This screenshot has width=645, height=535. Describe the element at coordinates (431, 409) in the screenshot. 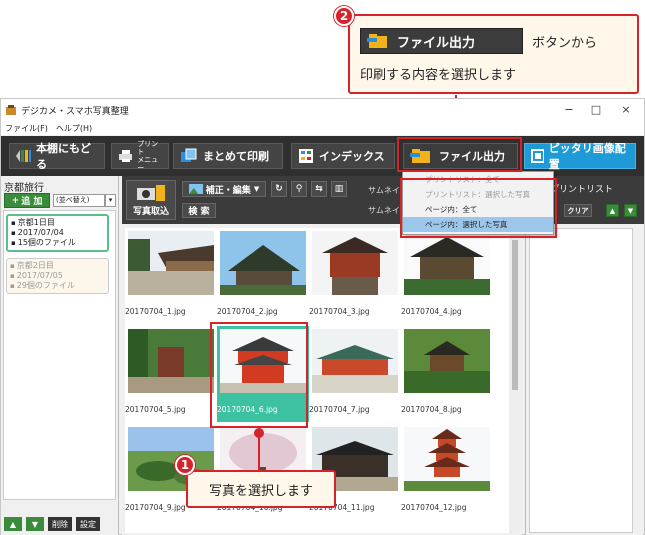

I see `photo-filename: 20170704_8.jpg` at that location.